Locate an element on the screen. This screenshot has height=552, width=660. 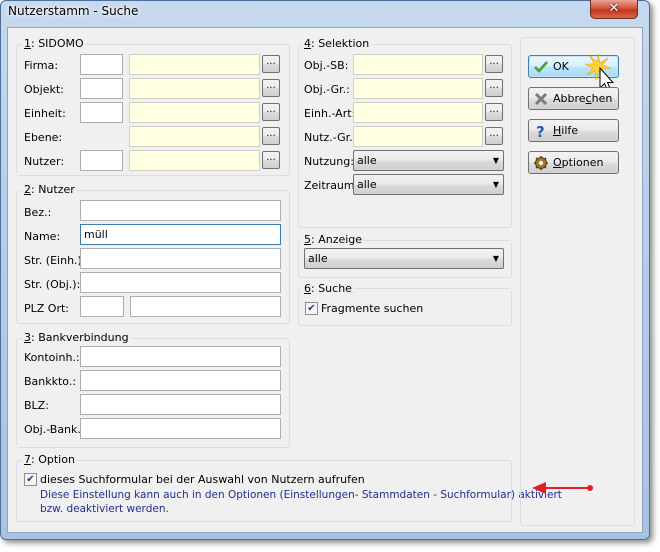
help-icon: ? is located at coordinates (540, 131).